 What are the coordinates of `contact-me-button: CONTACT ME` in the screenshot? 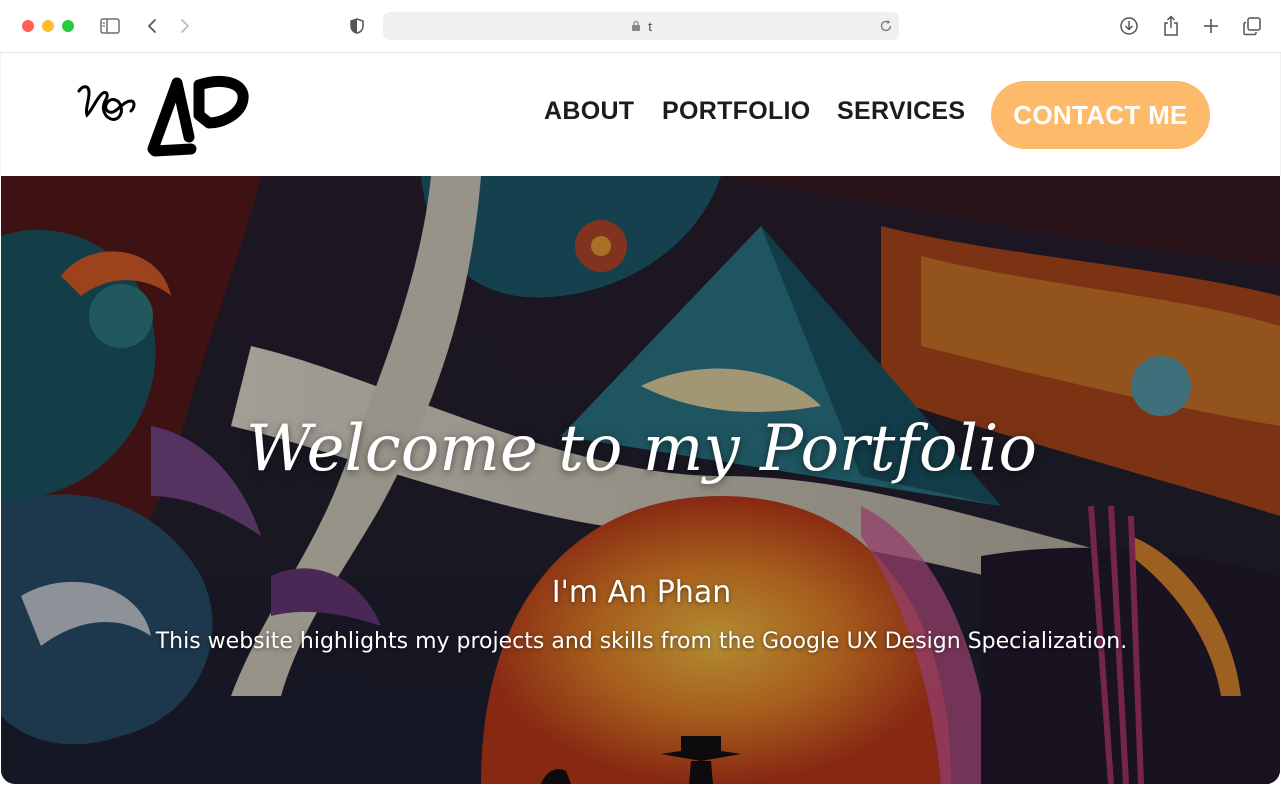 It's located at (1100, 115).